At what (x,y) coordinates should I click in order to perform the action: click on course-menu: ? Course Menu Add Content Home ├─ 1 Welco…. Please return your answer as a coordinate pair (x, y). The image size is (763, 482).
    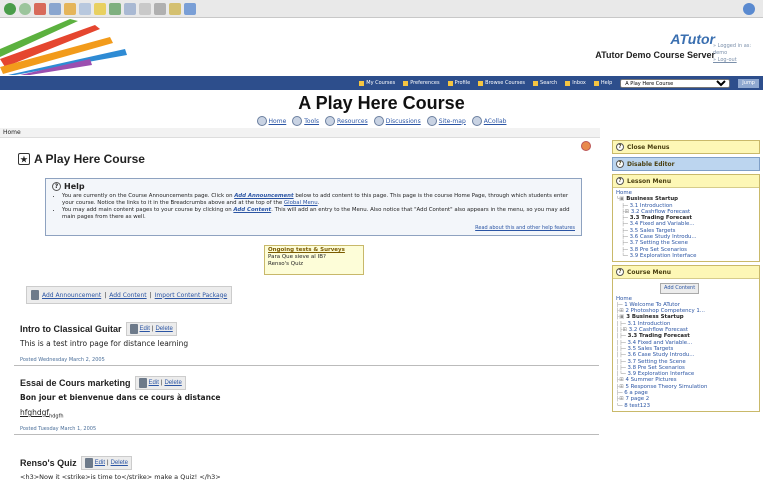
    Looking at the image, I should click on (686, 338).